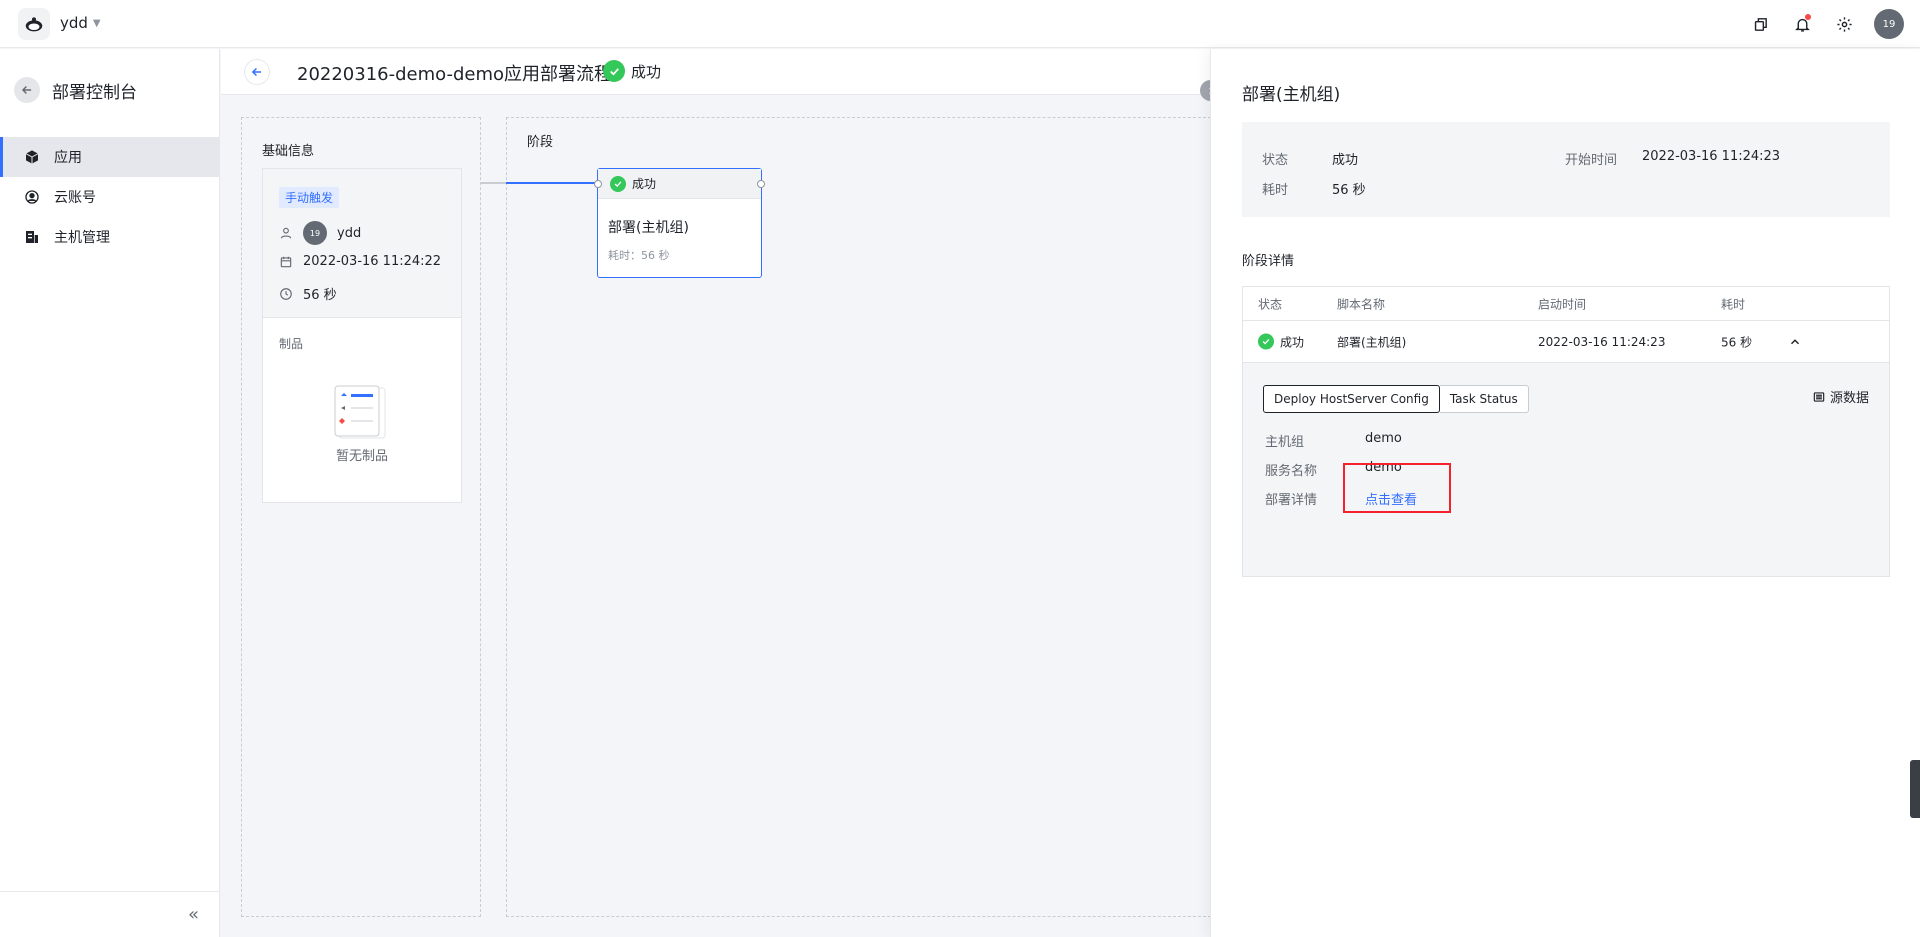  What do you see at coordinates (1285, 442) in the screenshot?
I see `detail-label: 主机组` at bounding box center [1285, 442].